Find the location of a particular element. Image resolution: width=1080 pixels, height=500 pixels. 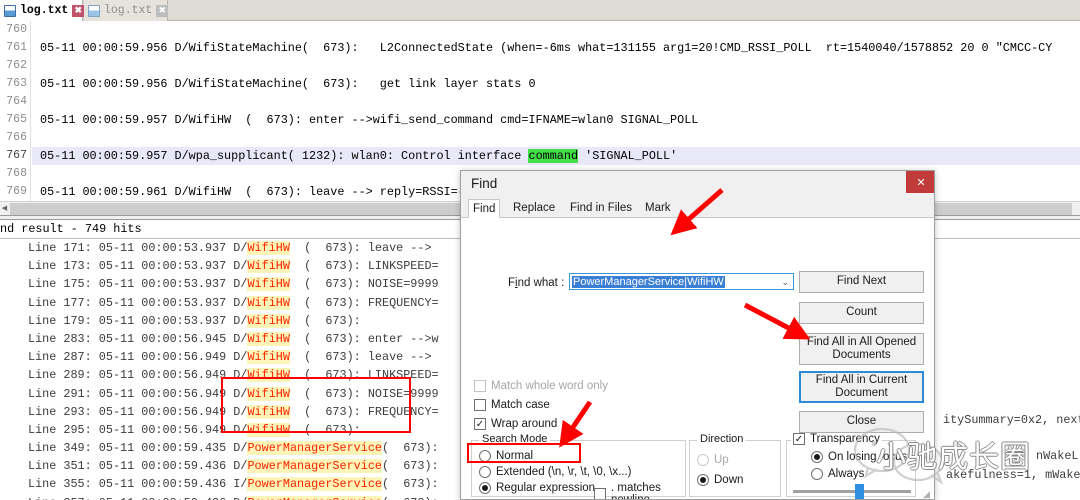

arrow-to-regular-expression is located at coordinates (576, 424).